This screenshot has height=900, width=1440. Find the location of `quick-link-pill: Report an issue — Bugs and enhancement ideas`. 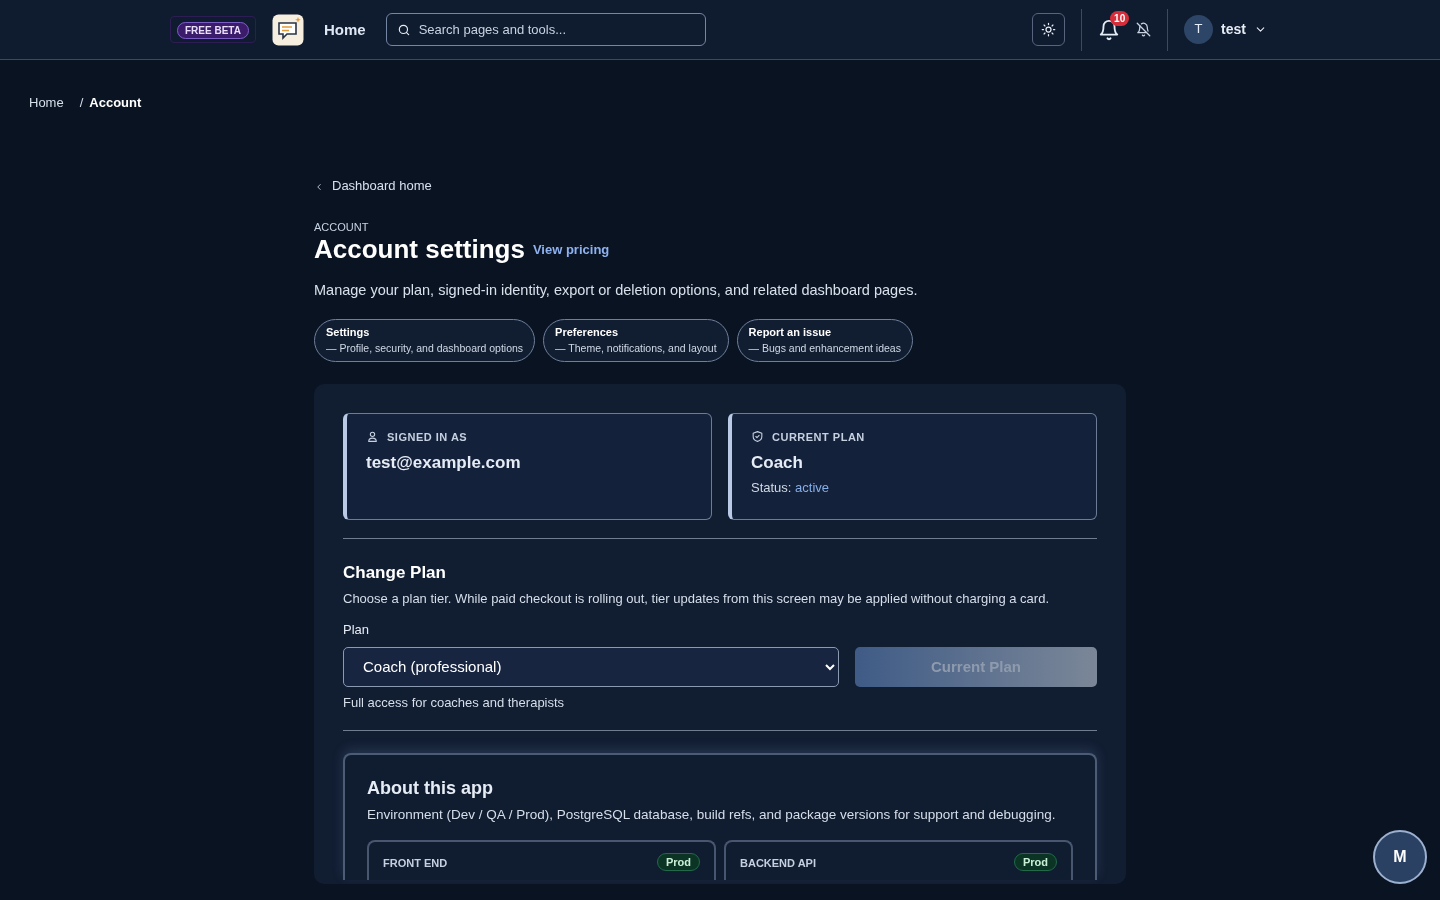

quick-link-pill: Report an issue — Bugs and enhancement ideas is located at coordinates (824, 340).